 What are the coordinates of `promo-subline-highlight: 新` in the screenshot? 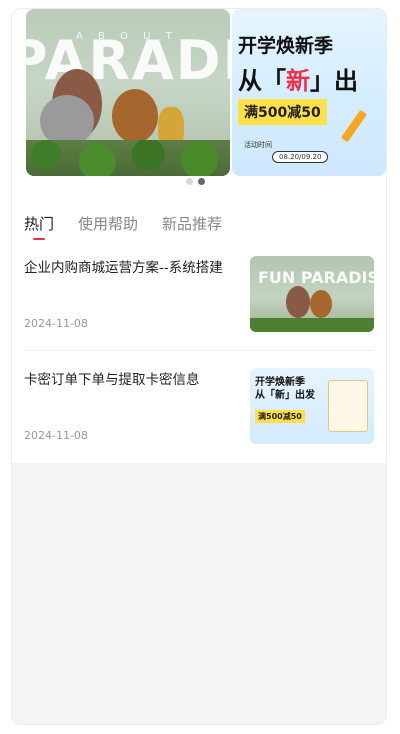 It's located at (298, 81).